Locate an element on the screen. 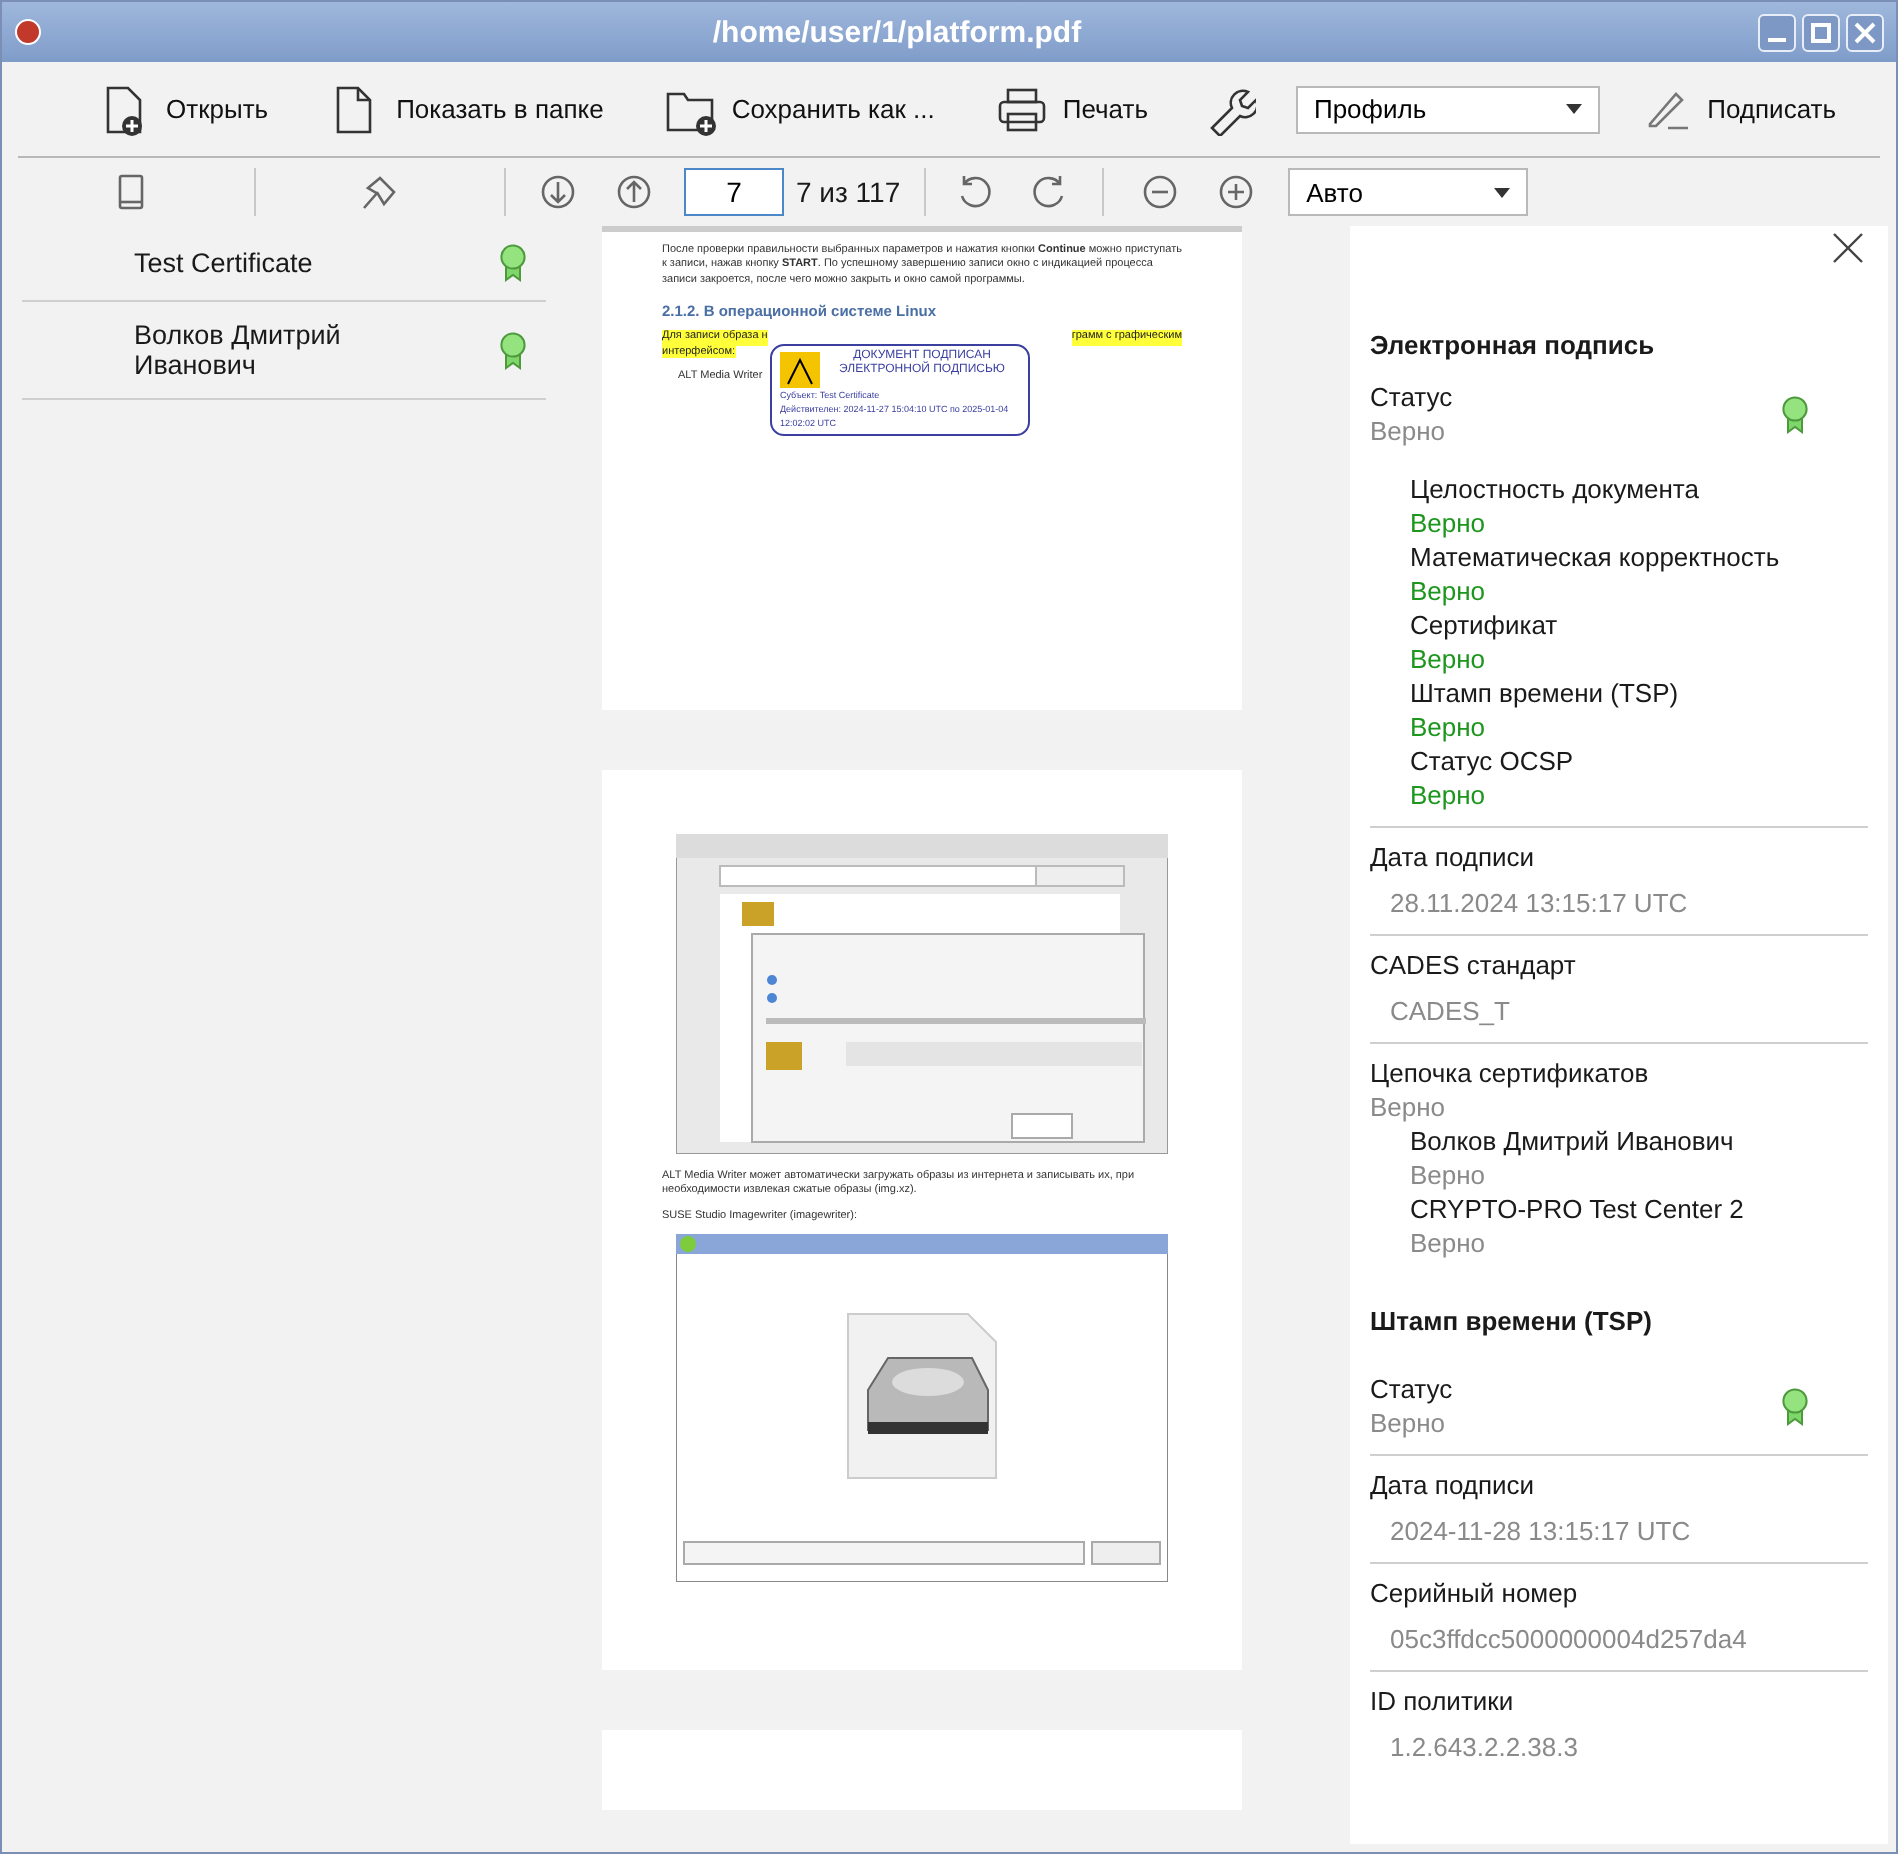 The image size is (1898, 1854). check-label: Статус OCSP is located at coordinates (1492, 761).